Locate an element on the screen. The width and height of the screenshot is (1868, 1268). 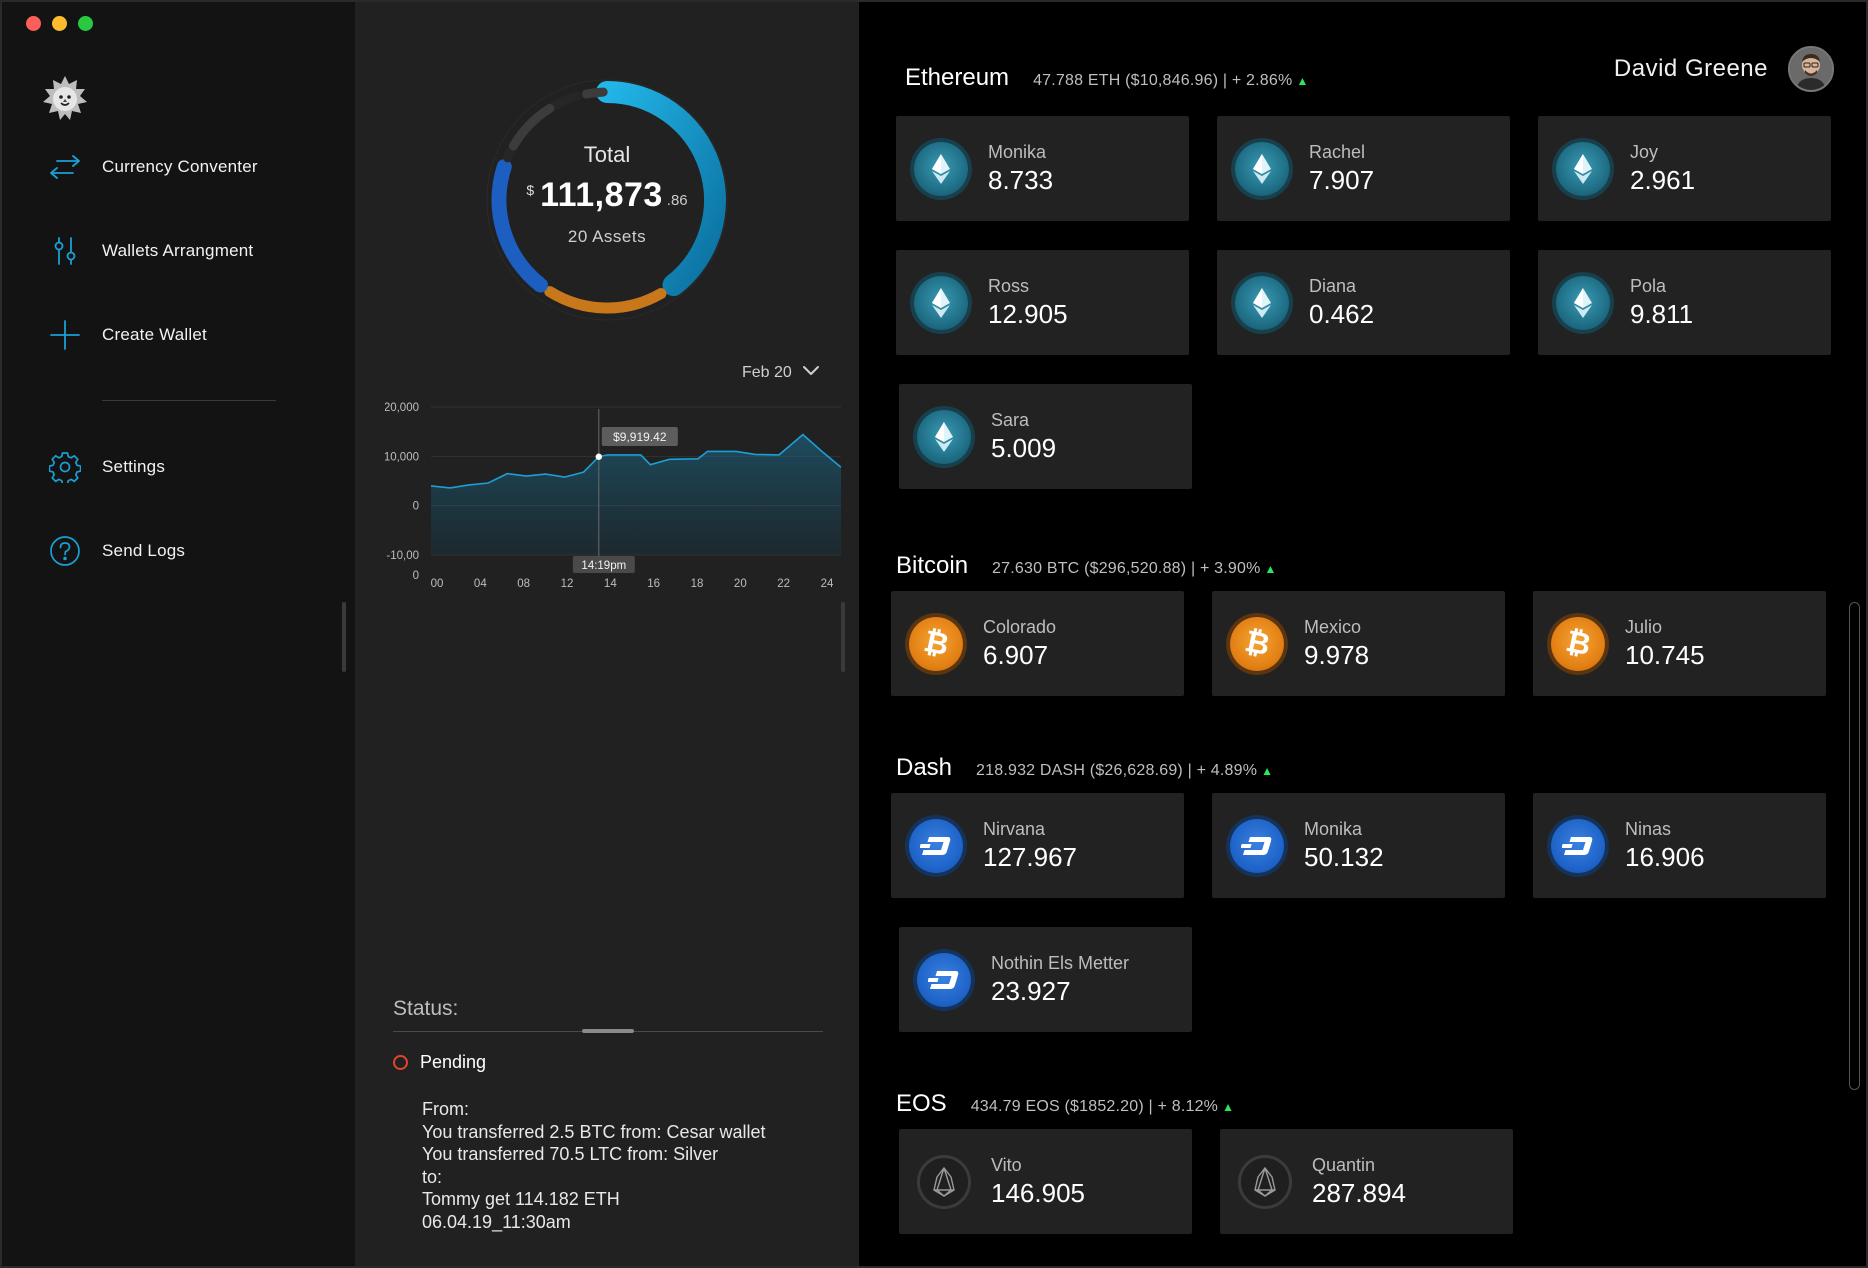
wallet-card: Nothin Els Metter 23.927 is located at coordinates (1045, 979).